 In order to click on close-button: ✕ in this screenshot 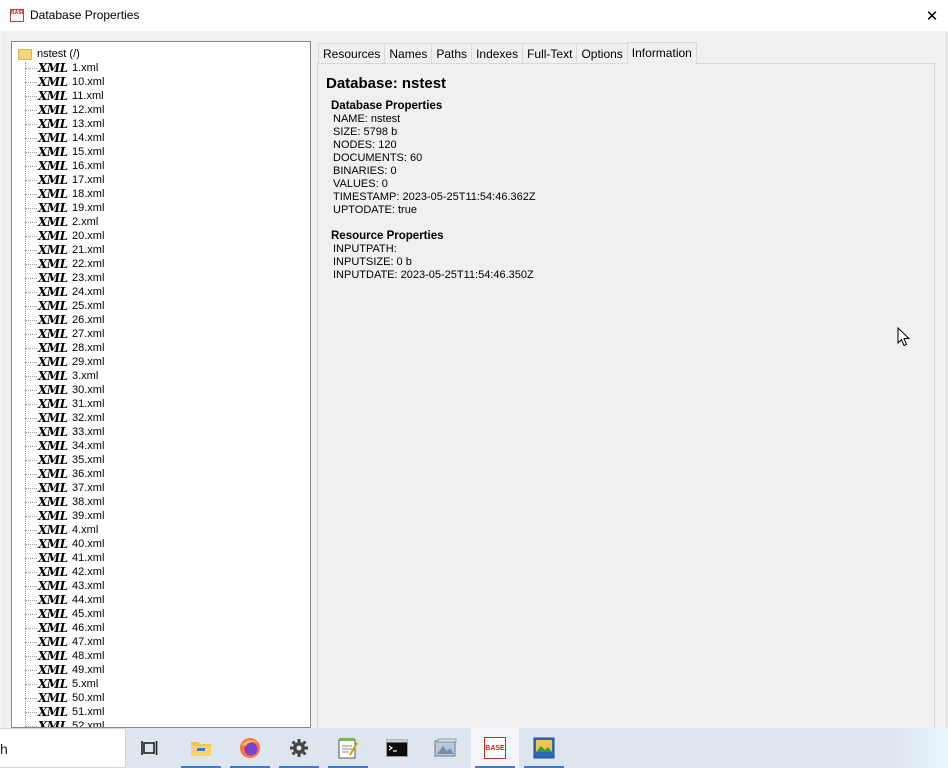, I will do `click(932, 16)`.